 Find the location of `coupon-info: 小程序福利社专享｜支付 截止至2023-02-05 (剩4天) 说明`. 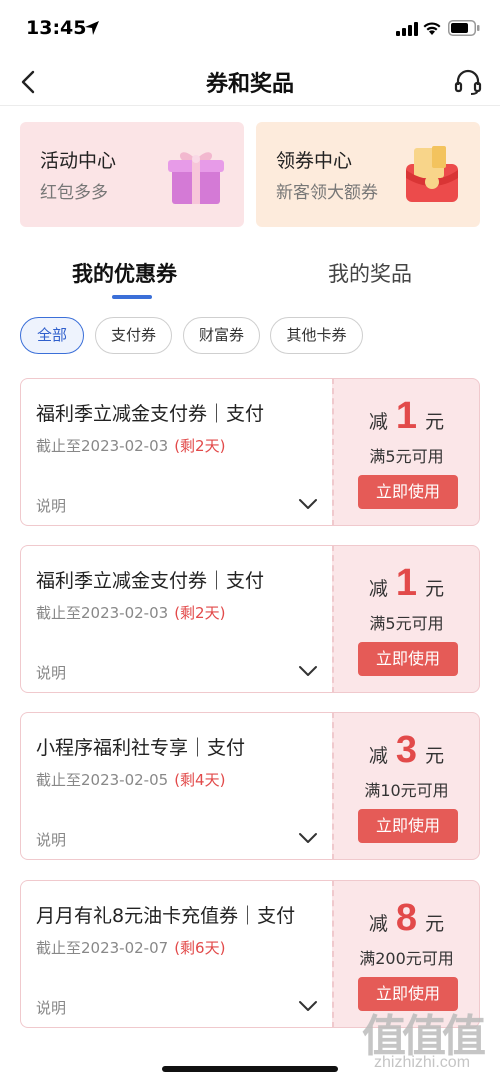

coupon-info: 小程序福利社专享｜支付 截止至2023-02-05 (剩4天) 说明 is located at coordinates (176, 786).